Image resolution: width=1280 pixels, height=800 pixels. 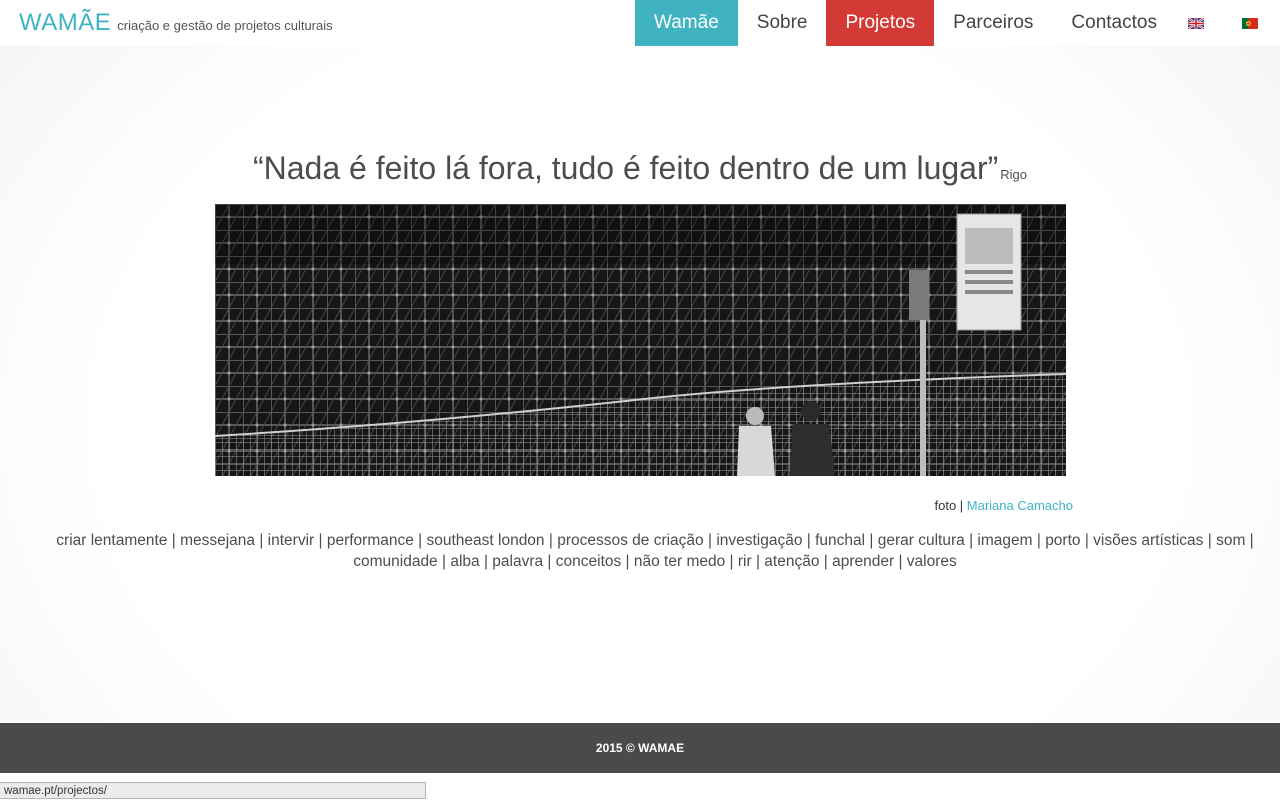 I want to click on tag-link: atenção, so click(x=791, y=561).